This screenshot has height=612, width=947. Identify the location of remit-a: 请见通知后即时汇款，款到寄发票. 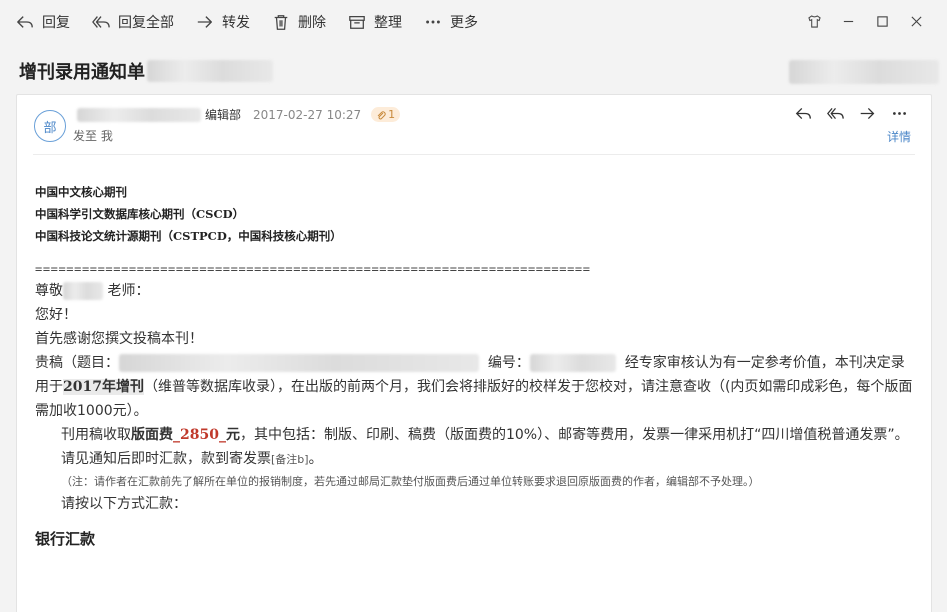
(166, 459).